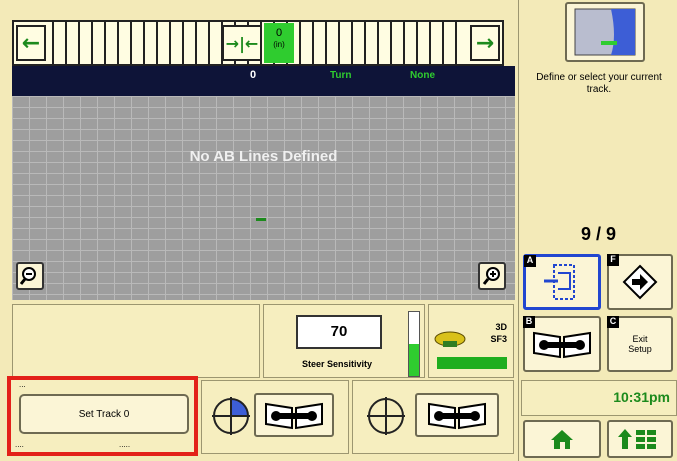  I want to click on info-panel-empty, so click(136, 341).